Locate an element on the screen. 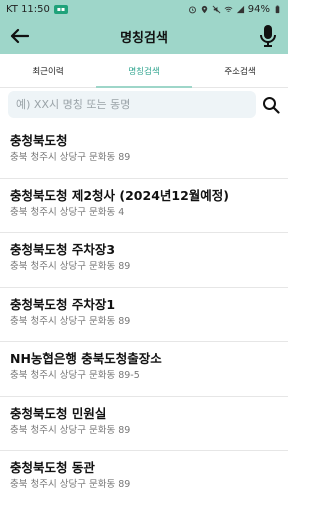 The height and width of the screenshot is (512, 320). tab-label: 최근이력 is located at coordinates (48, 72).